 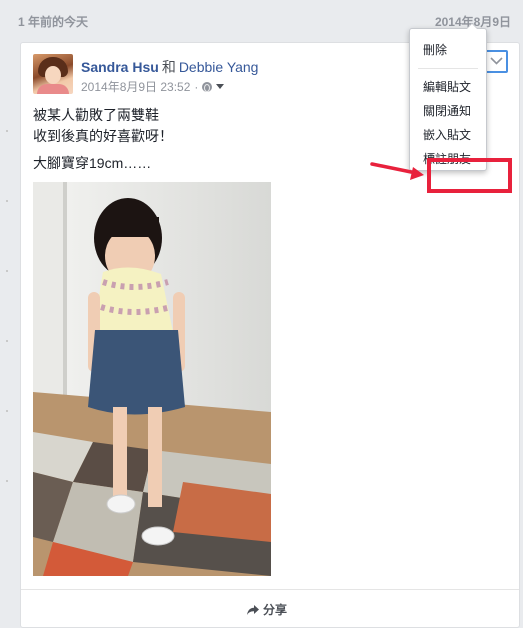 What do you see at coordinates (253, 609) in the screenshot?
I see `share-icon` at bounding box center [253, 609].